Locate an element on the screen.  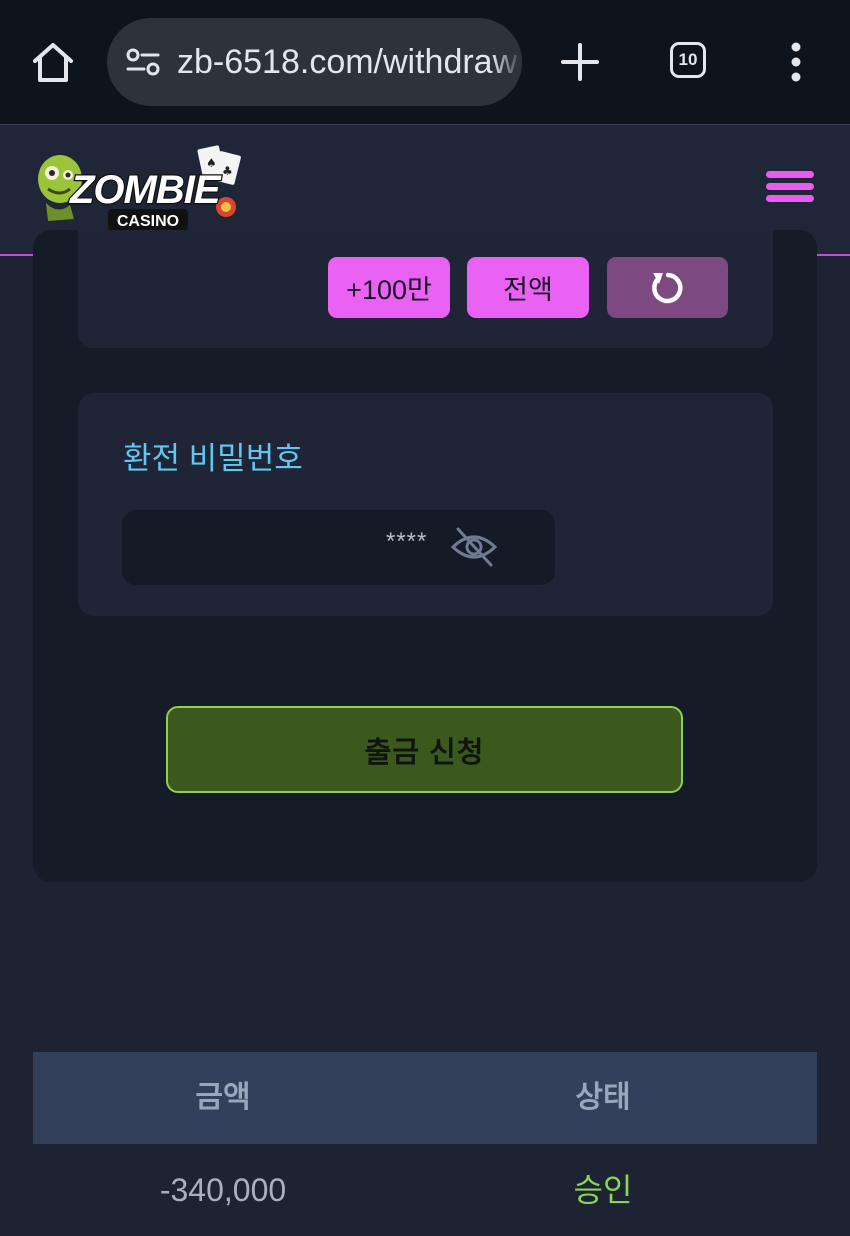
amount-card: +100만 전액 is located at coordinates (425, 289).